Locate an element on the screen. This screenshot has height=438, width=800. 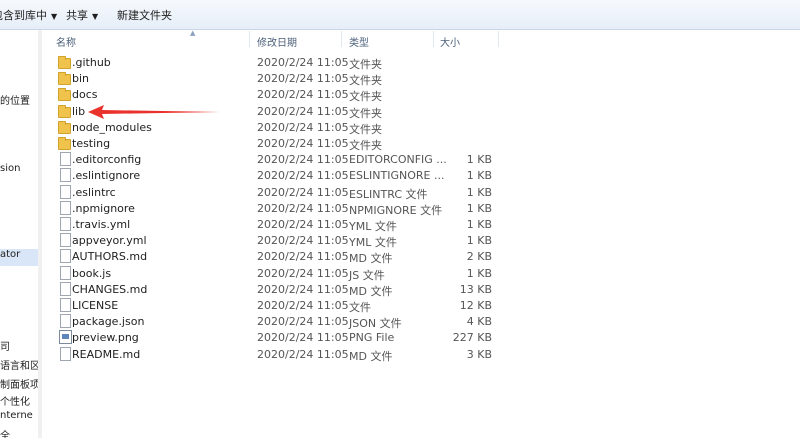
file-name: .npmignore is located at coordinates (103, 208).